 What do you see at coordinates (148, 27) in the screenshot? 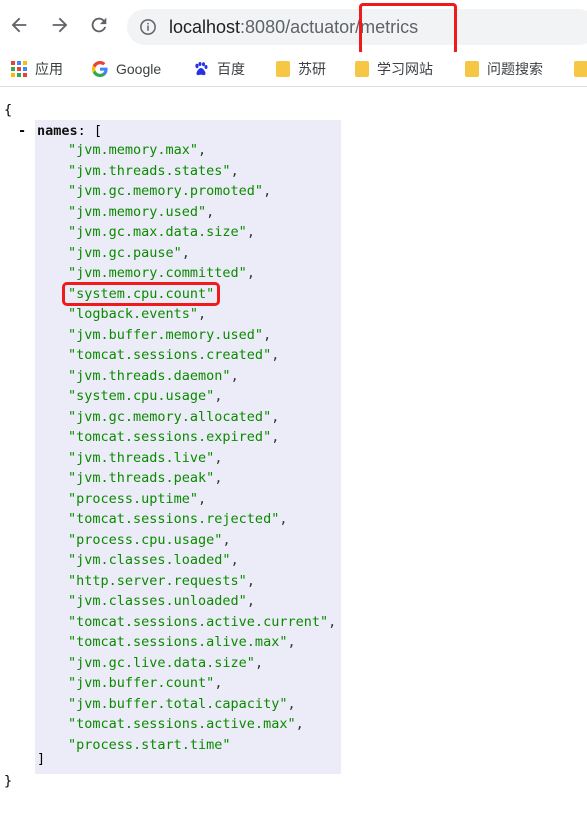
I see `info-icon` at bounding box center [148, 27].